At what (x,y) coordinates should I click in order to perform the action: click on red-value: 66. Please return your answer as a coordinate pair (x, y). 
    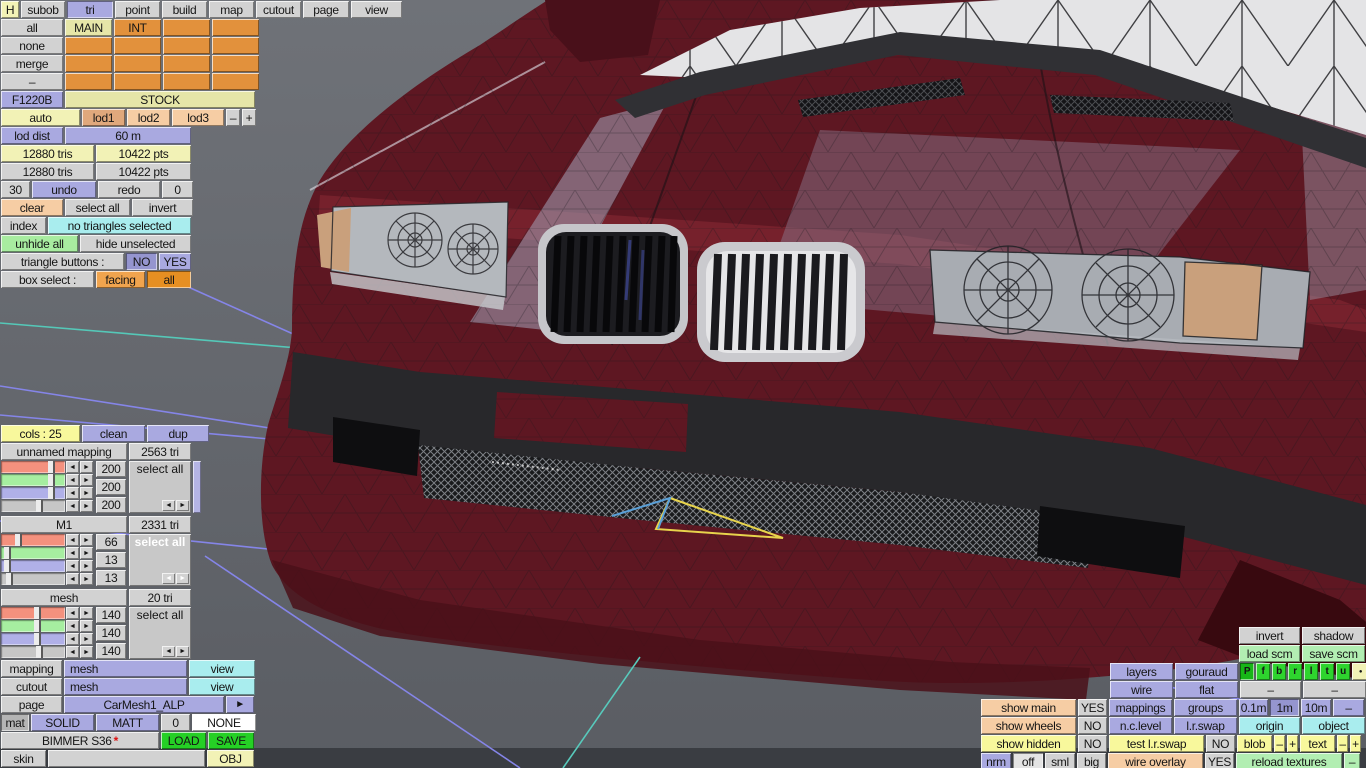
    Looking at the image, I should click on (111, 542).